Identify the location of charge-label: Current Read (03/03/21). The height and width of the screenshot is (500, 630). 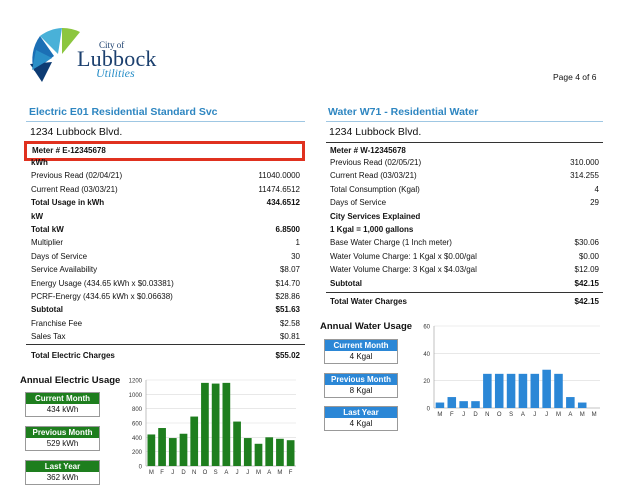
(373, 176).